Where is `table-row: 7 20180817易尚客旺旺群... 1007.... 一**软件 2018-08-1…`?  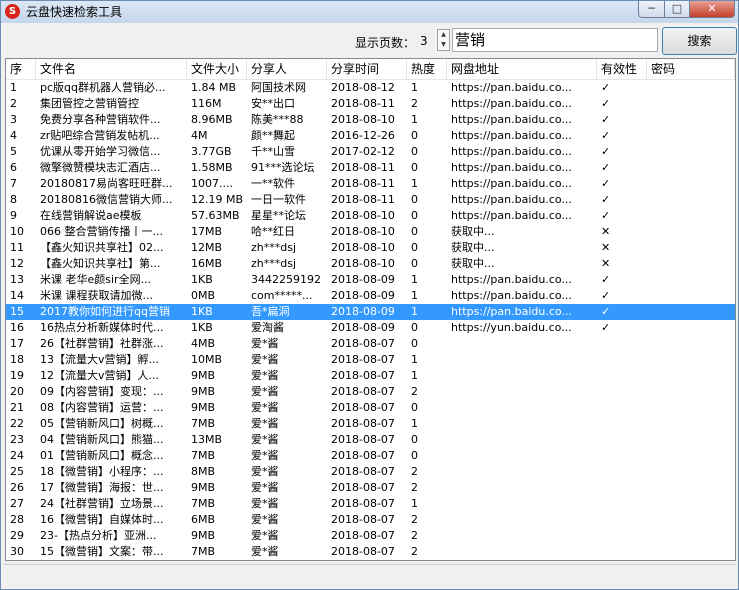
table-row: 7 20180817易尚客旺旺群... 1007.... 一**软件 2018-08-1… is located at coordinates (370, 184).